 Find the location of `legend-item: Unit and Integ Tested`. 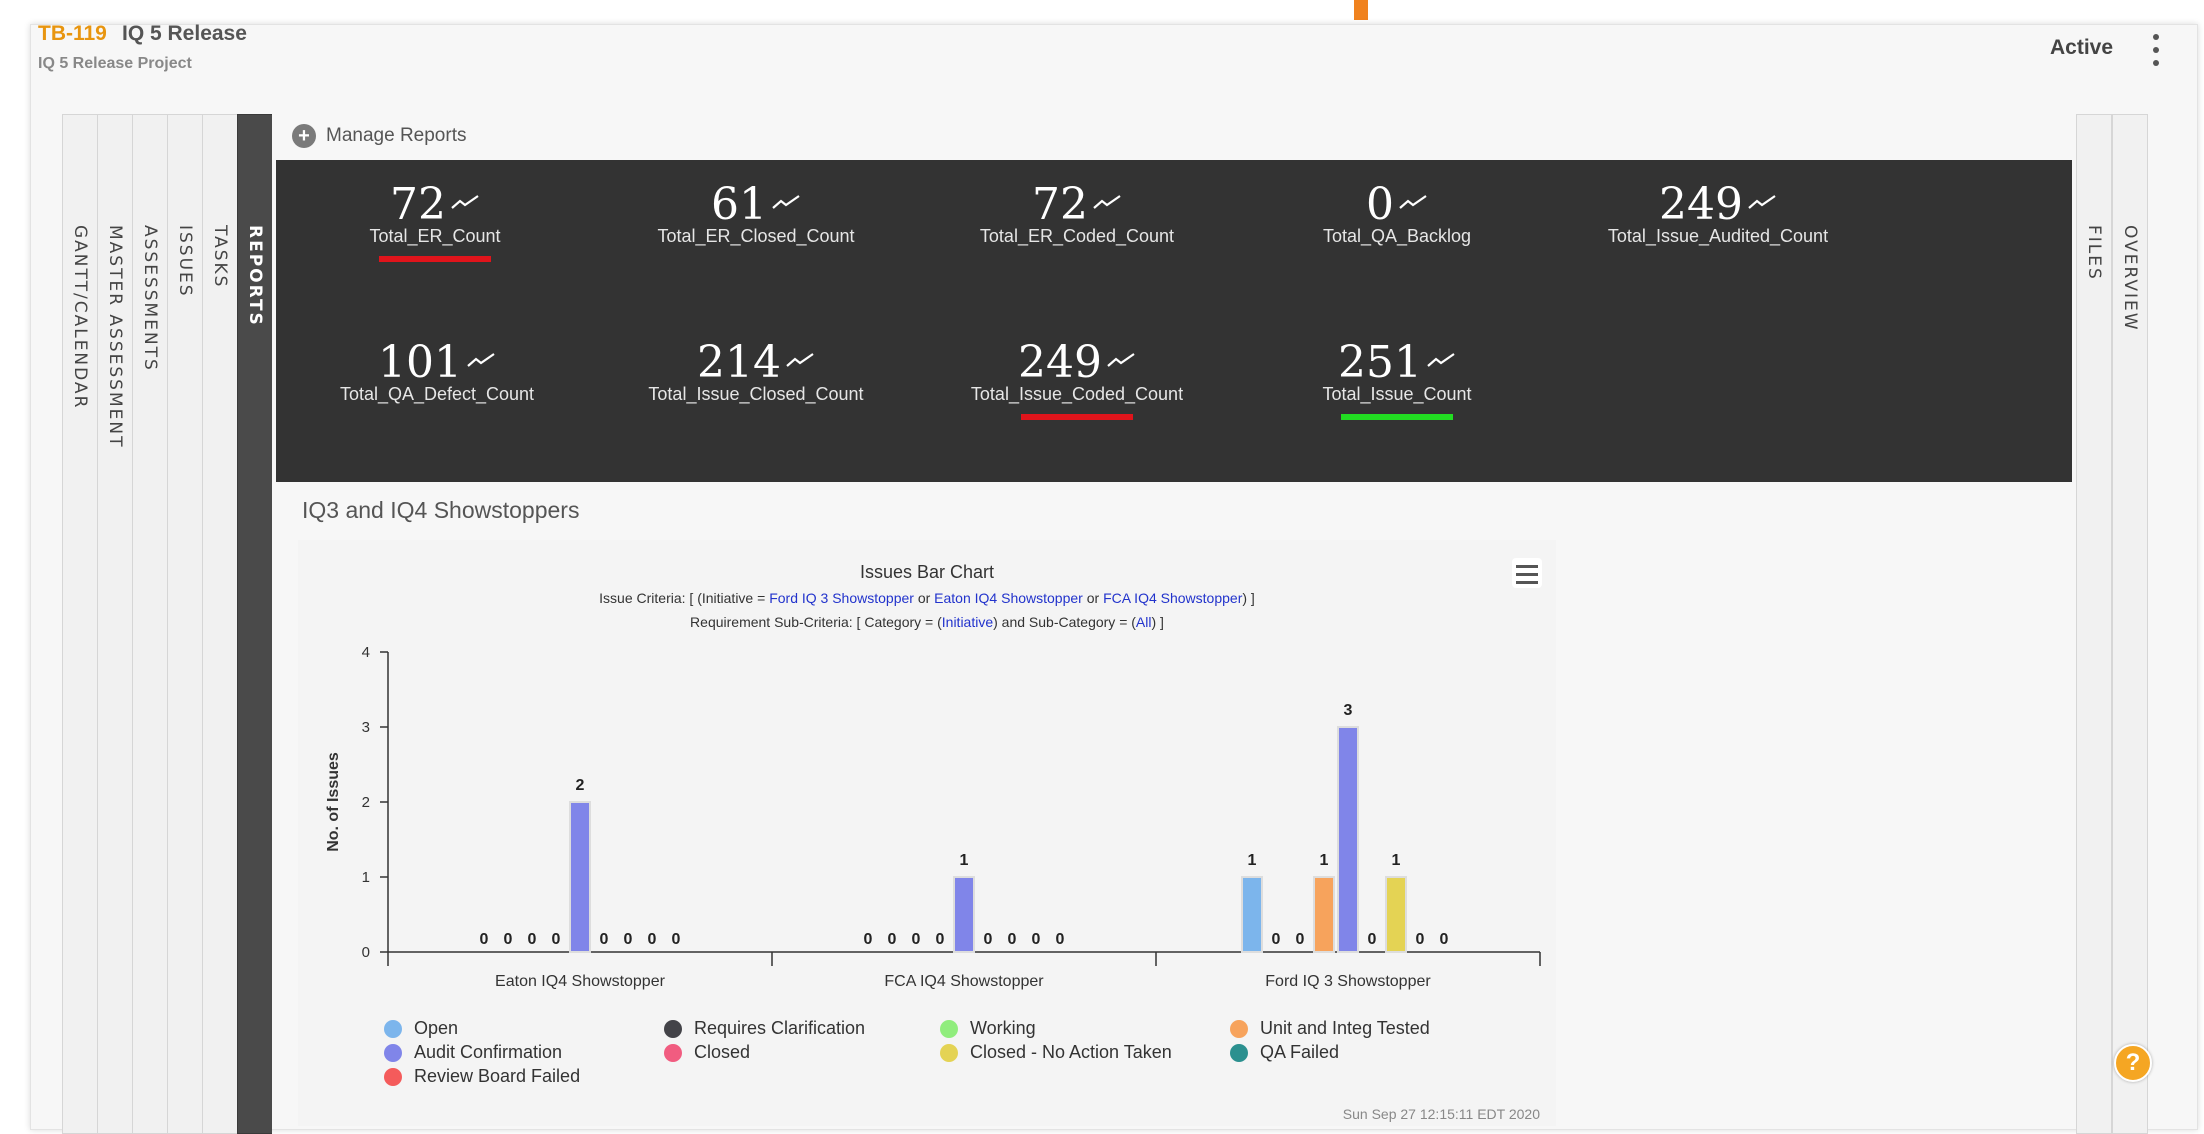

legend-item: Unit and Integ Tested is located at coordinates (1355, 1028).